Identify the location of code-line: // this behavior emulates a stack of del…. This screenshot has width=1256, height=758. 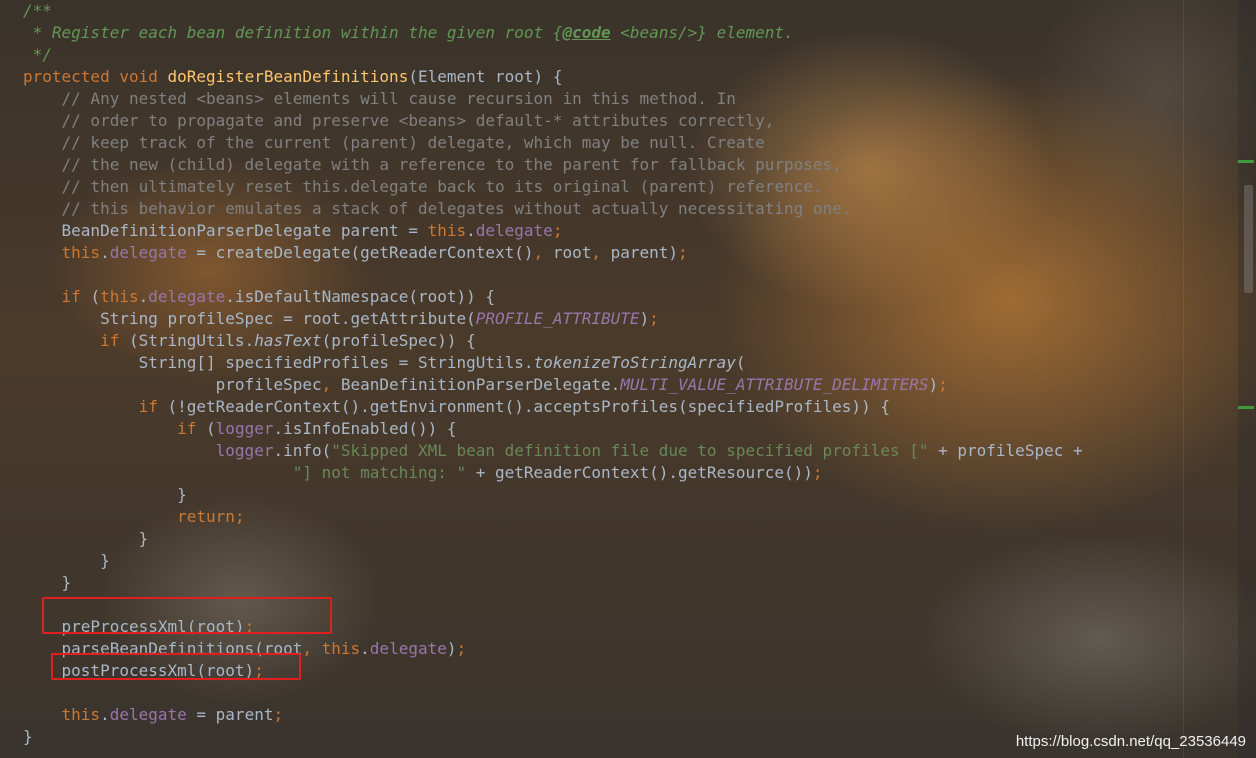
(553, 209).